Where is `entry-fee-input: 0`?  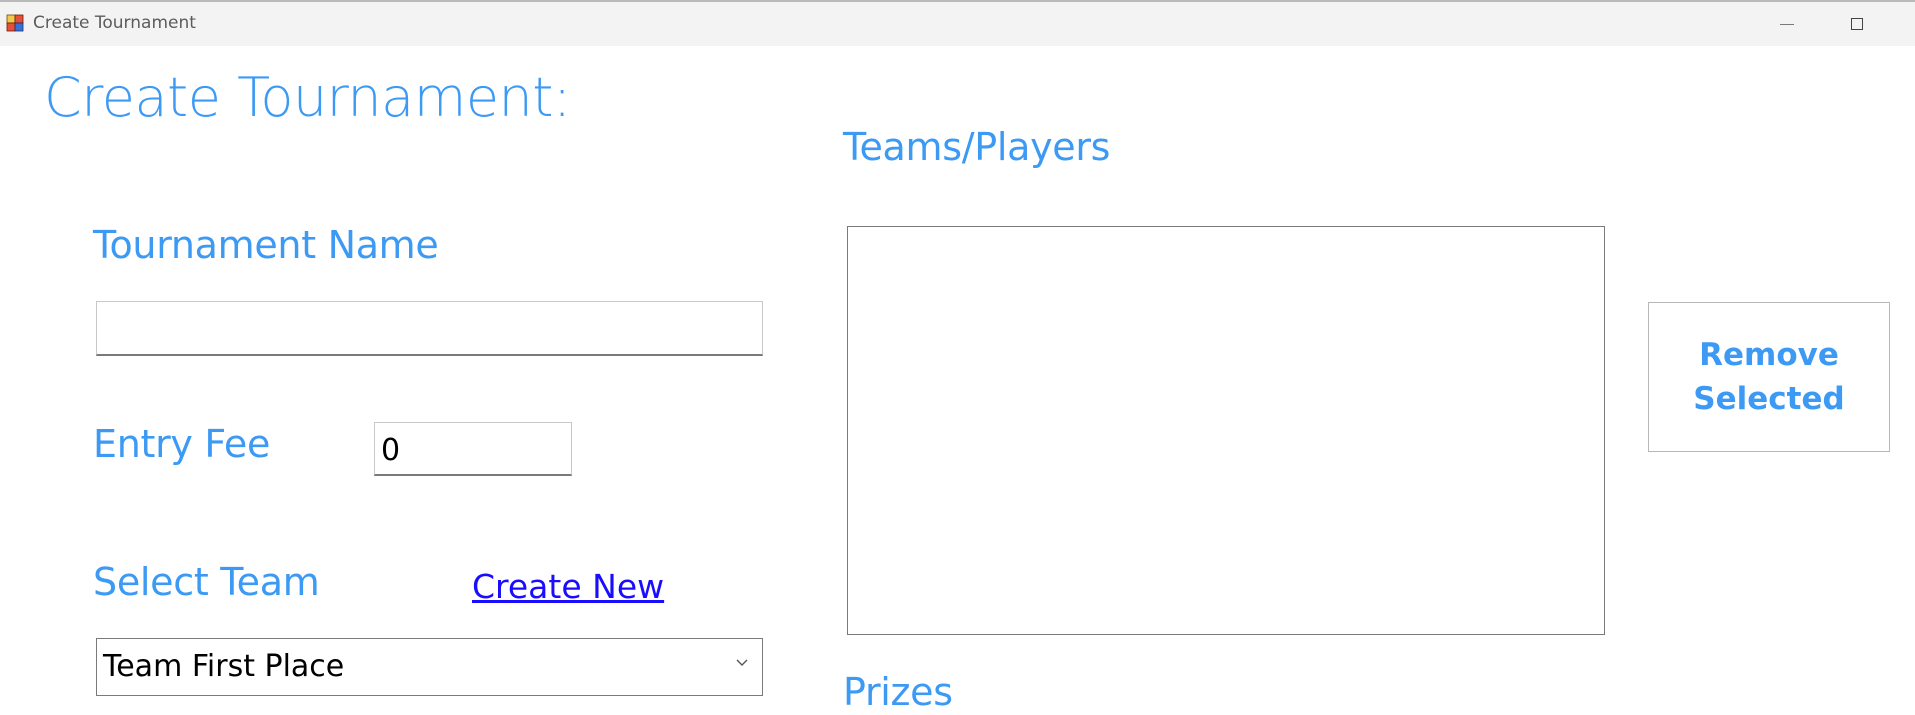
entry-fee-input: 0 is located at coordinates (473, 449).